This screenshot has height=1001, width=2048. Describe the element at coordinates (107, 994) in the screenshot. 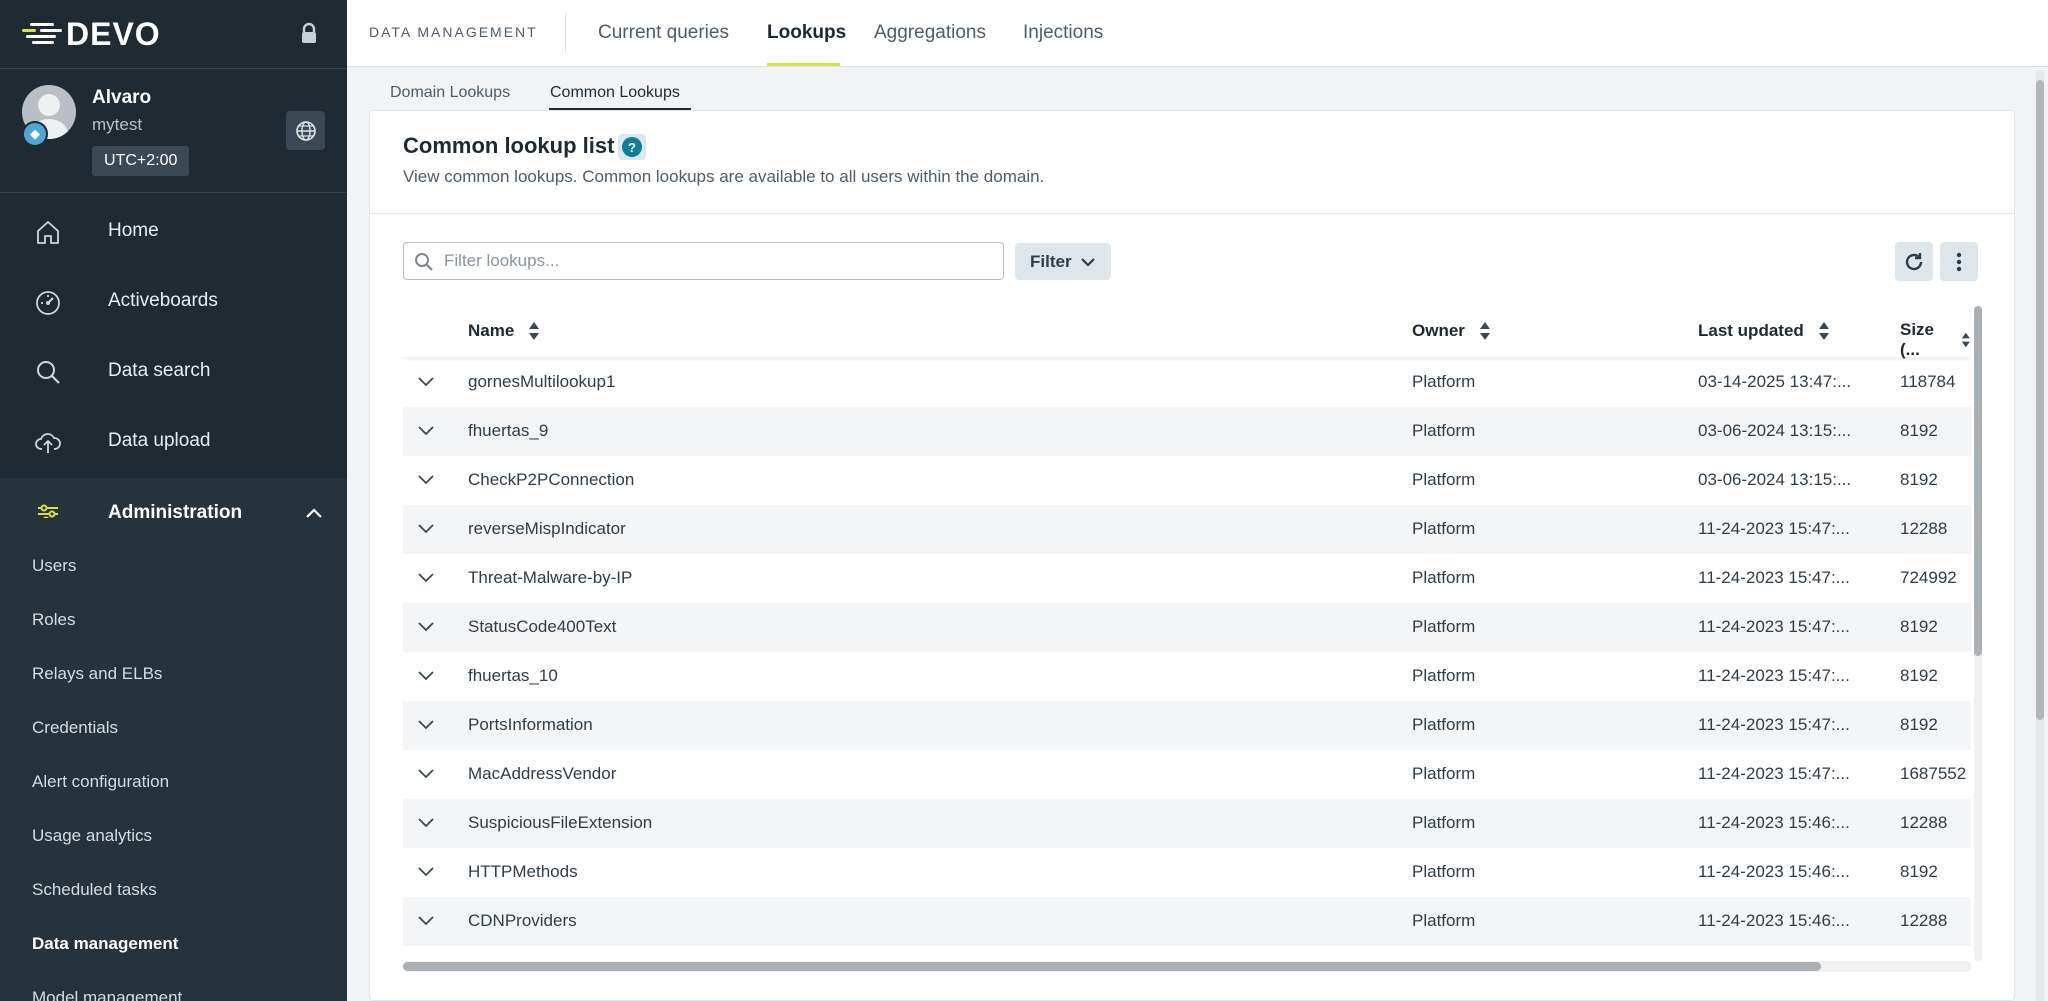

I see `admin-item-model-management: Model management` at that location.